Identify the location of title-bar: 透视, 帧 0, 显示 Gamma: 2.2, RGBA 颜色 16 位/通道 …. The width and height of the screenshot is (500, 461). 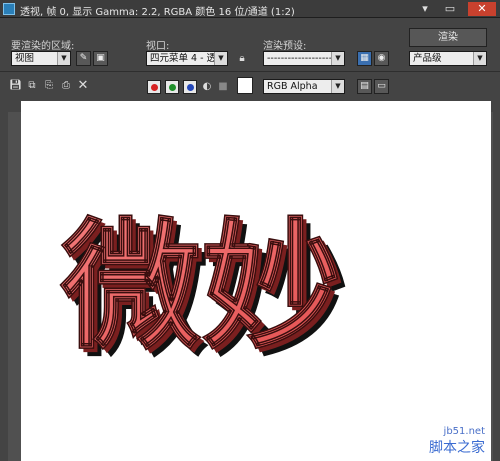
(250, 9).